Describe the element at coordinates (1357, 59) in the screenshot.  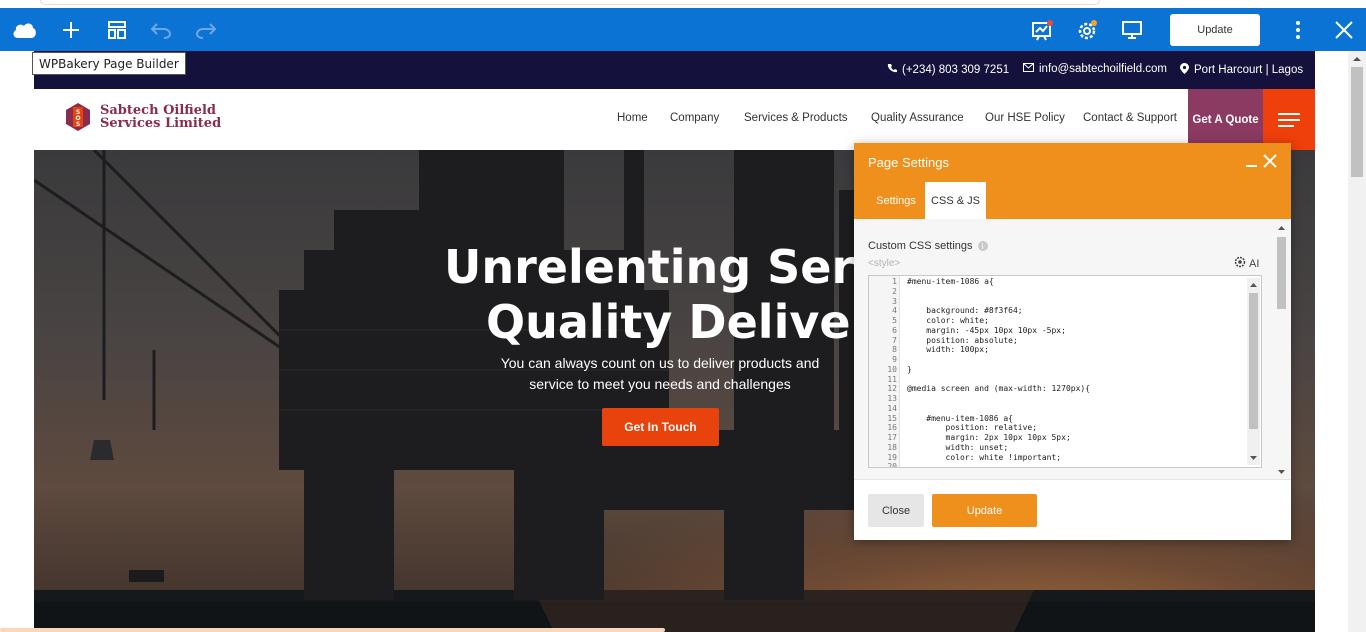
I see `page-scroll-up-icon` at that location.